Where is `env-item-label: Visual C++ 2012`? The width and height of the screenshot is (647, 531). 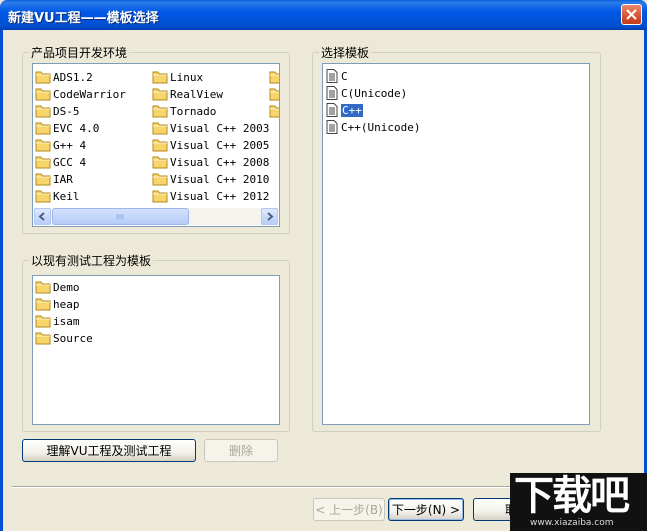
env-item-label: Visual C++ 2012 is located at coordinates (220, 196).